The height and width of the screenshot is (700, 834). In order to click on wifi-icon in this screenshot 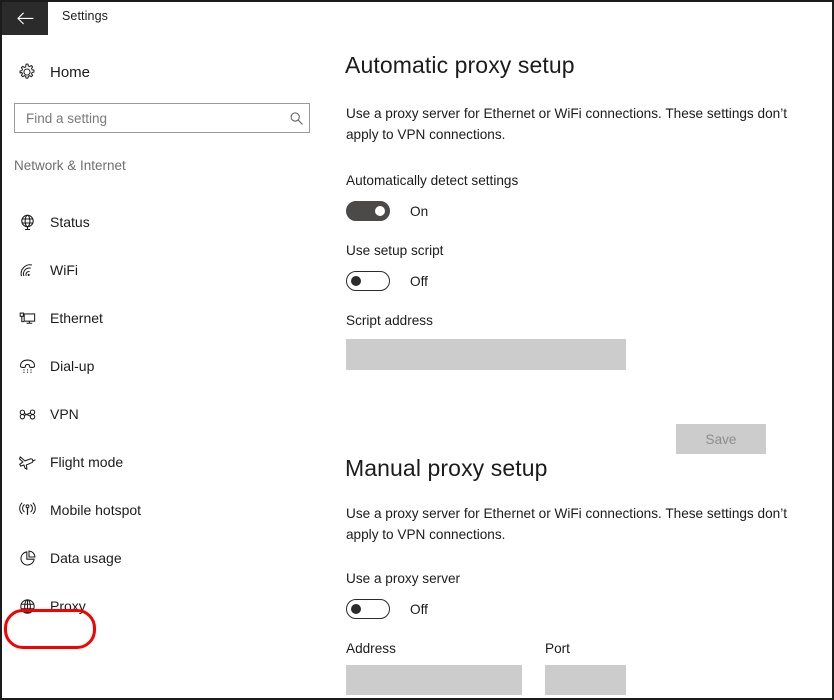, I will do `click(27, 270)`.